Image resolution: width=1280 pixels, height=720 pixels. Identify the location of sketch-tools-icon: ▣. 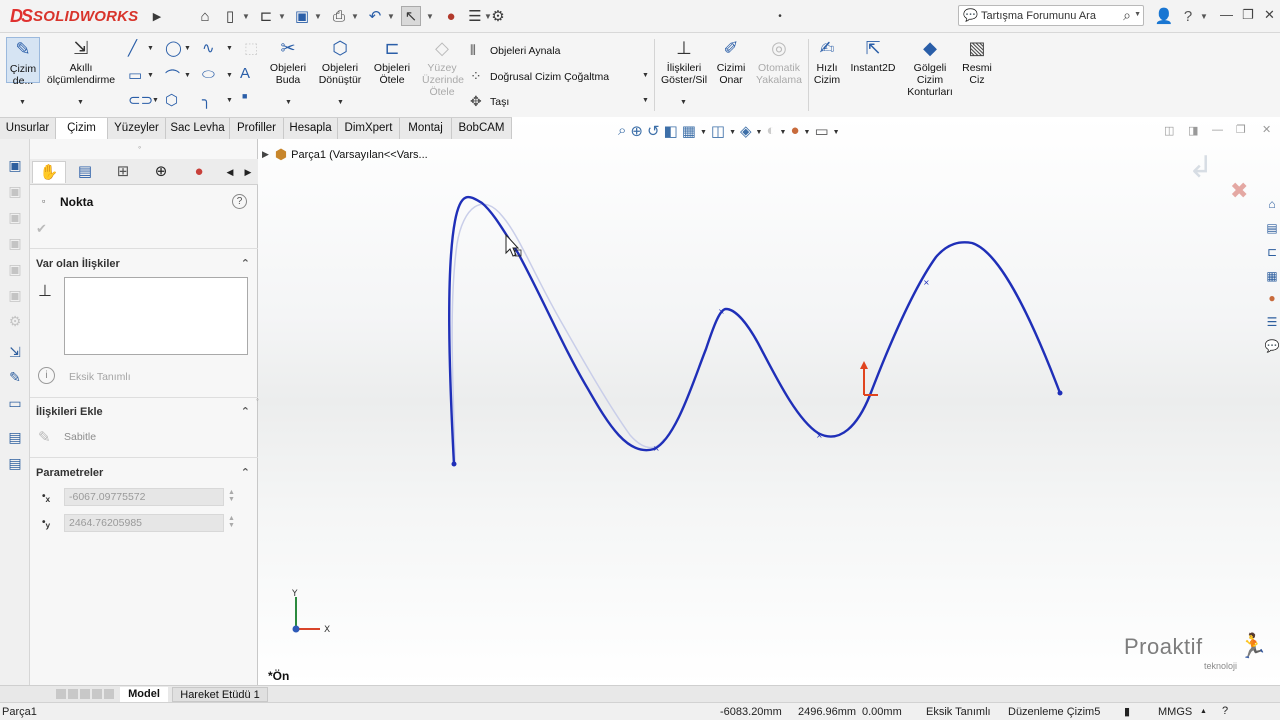
(15, 165).